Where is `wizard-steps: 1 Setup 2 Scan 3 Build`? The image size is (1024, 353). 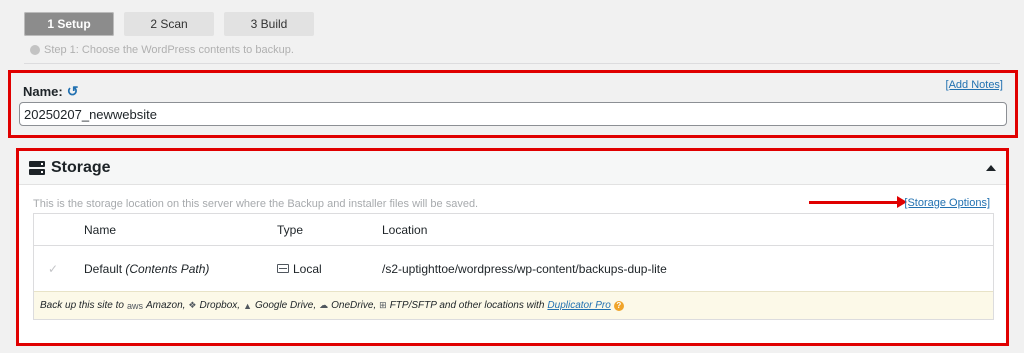
wizard-steps: 1 Setup 2 Scan 3 Build is located at coordinates (169, 24).